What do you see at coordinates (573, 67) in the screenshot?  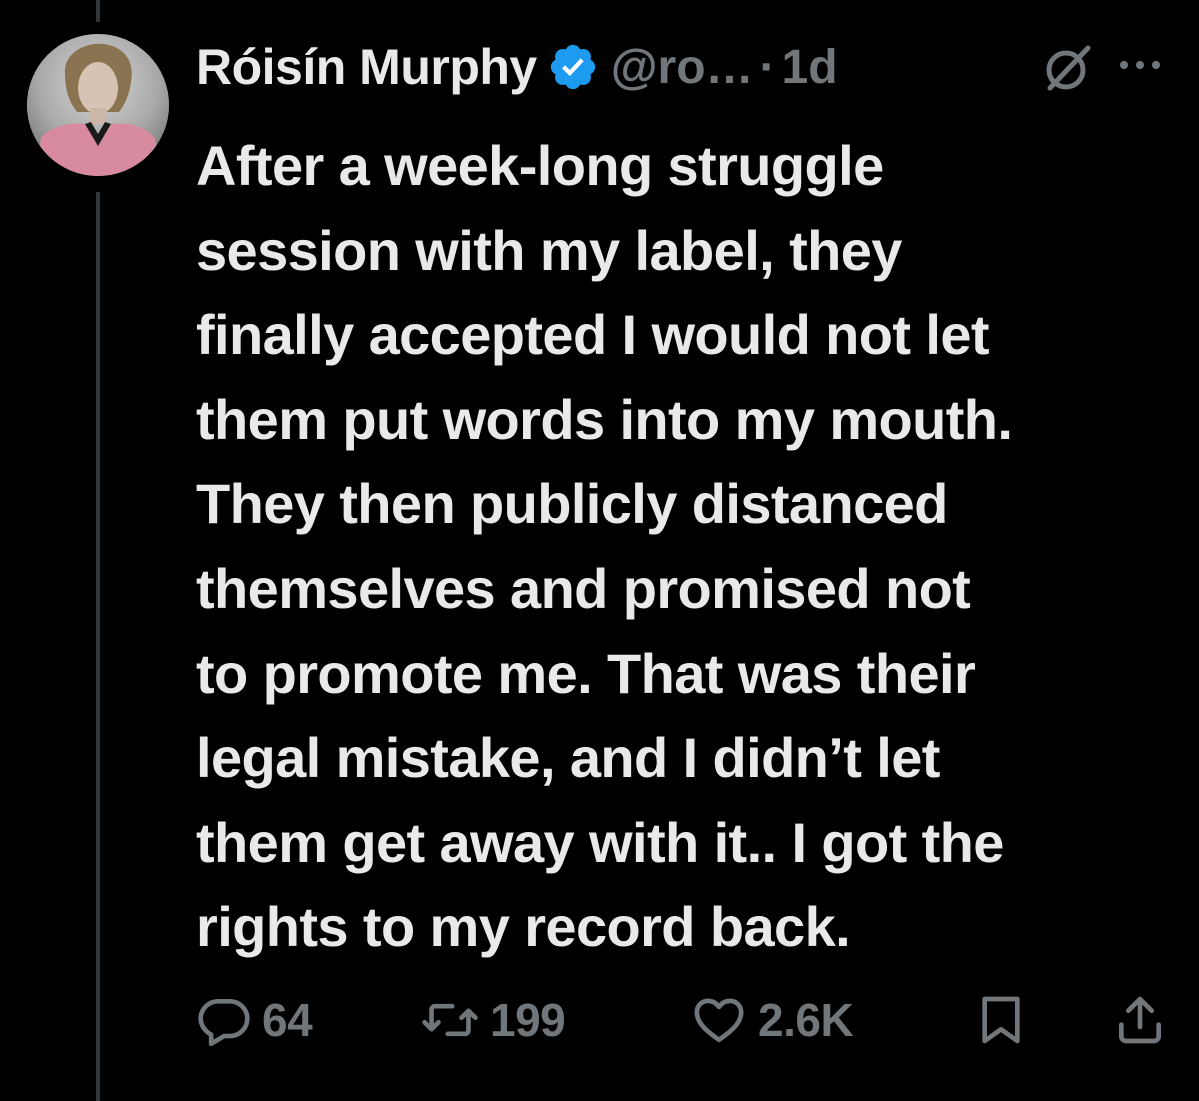 I see `verified-badge-icon` at bounding box center [573, 67].